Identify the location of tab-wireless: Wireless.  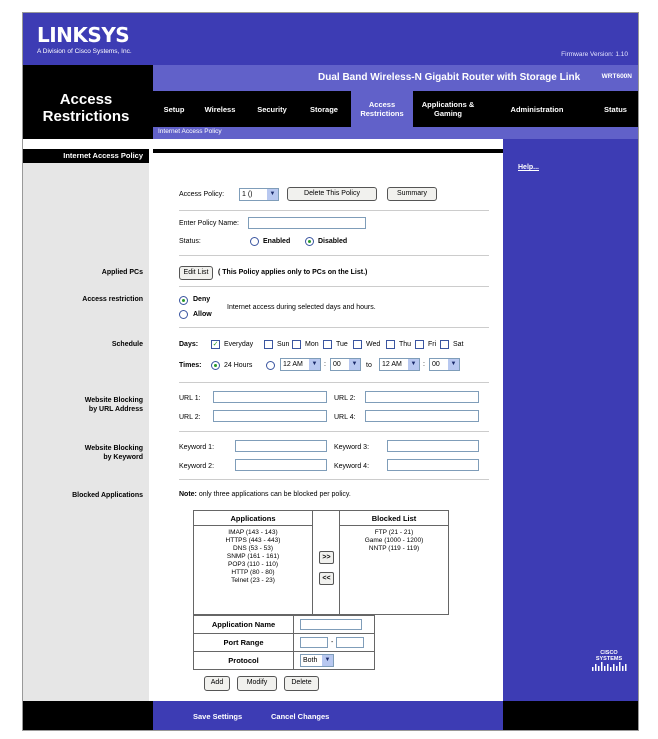
(220, 109).